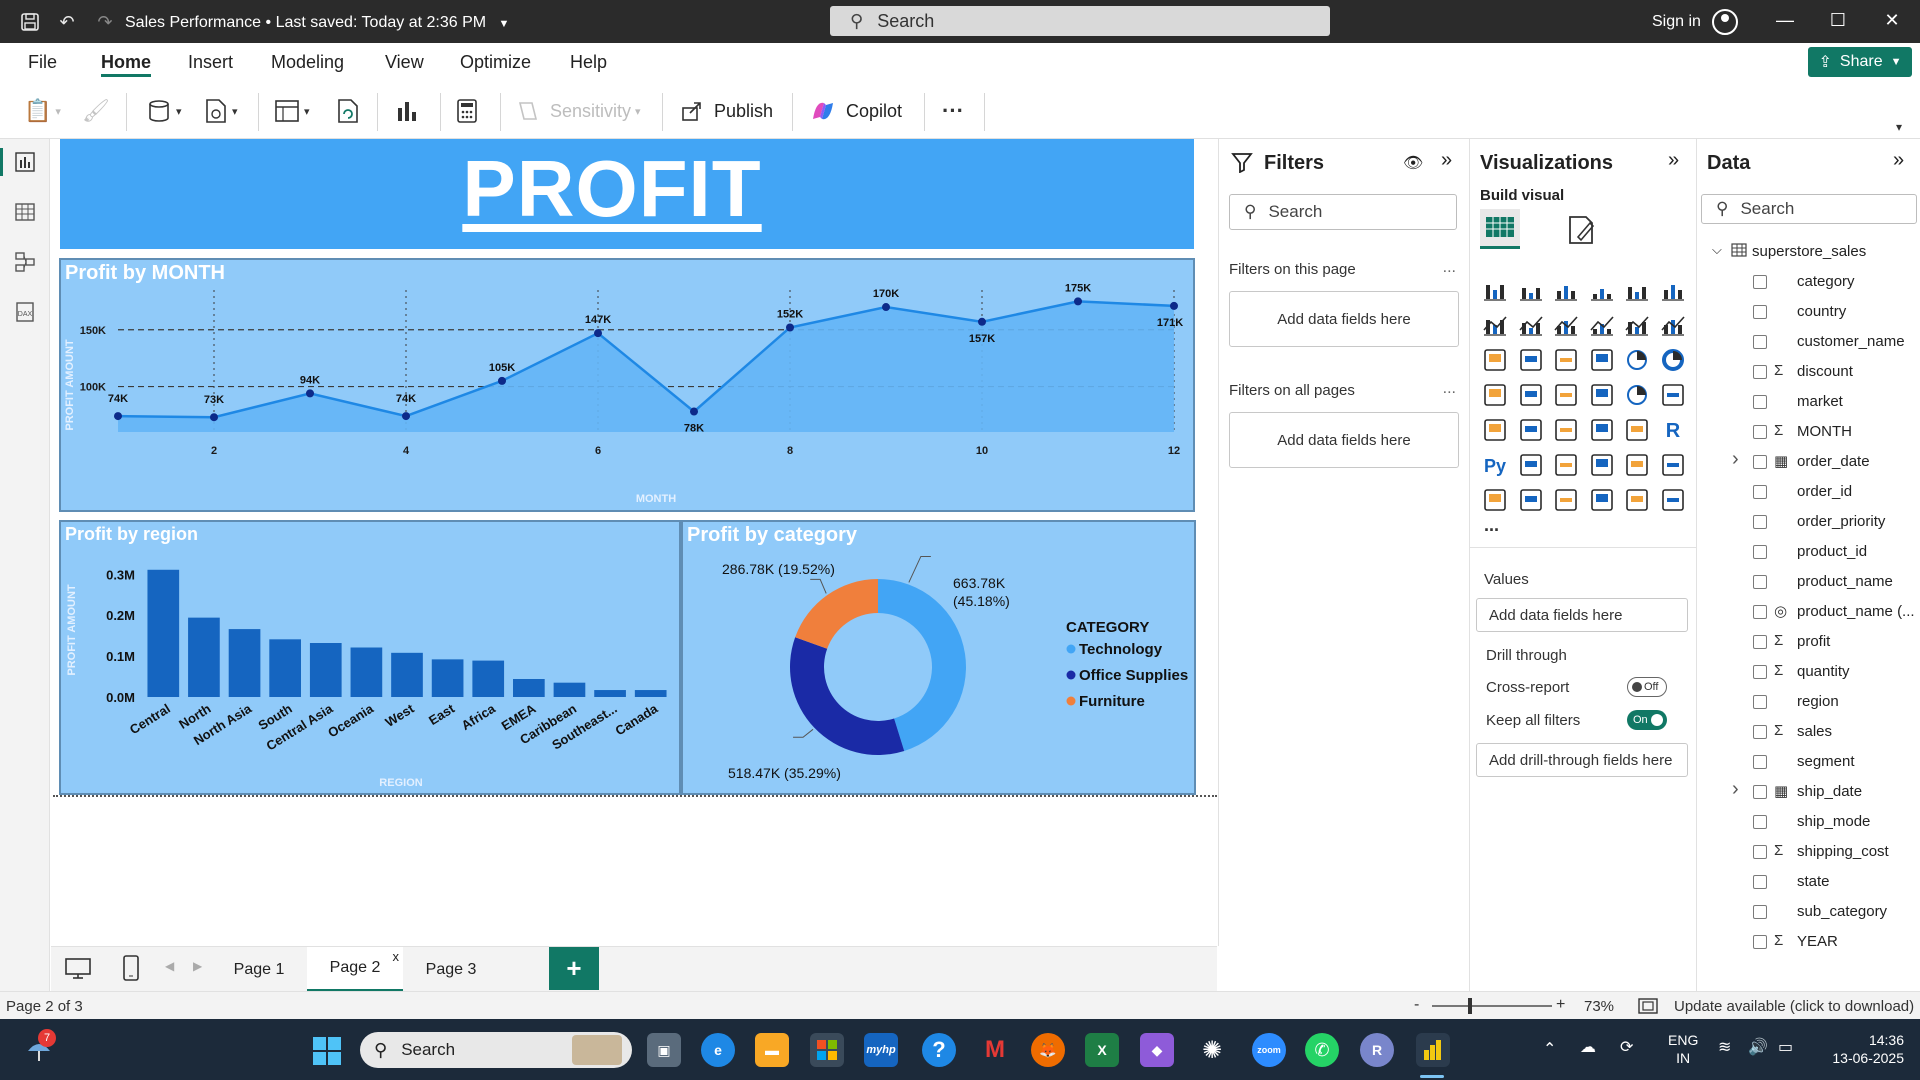 The height and width of the screenshot is (1080, 1920). What do you see at coordinates (96, 111) in the screenshot?
I see `format-painter-icon: 🖌` at bounding box center [96, 111].